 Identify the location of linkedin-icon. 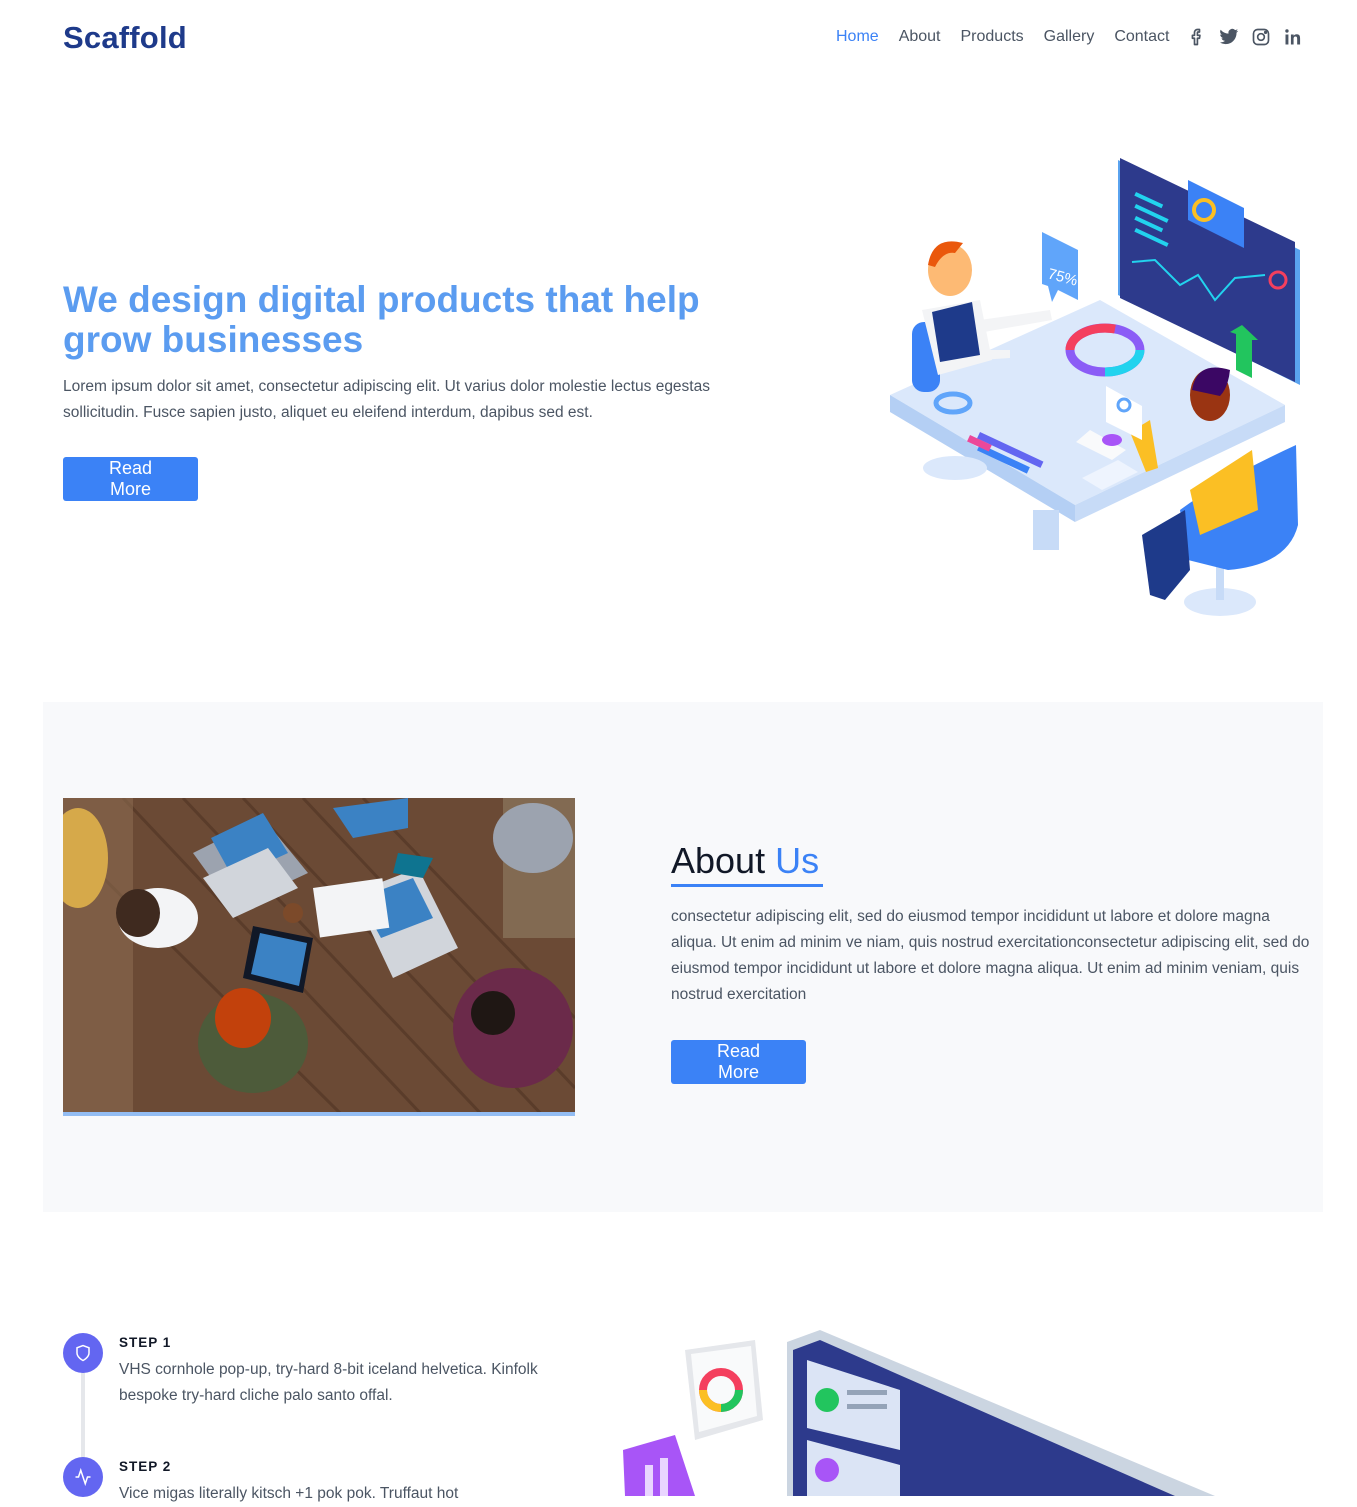
(1293, 37).